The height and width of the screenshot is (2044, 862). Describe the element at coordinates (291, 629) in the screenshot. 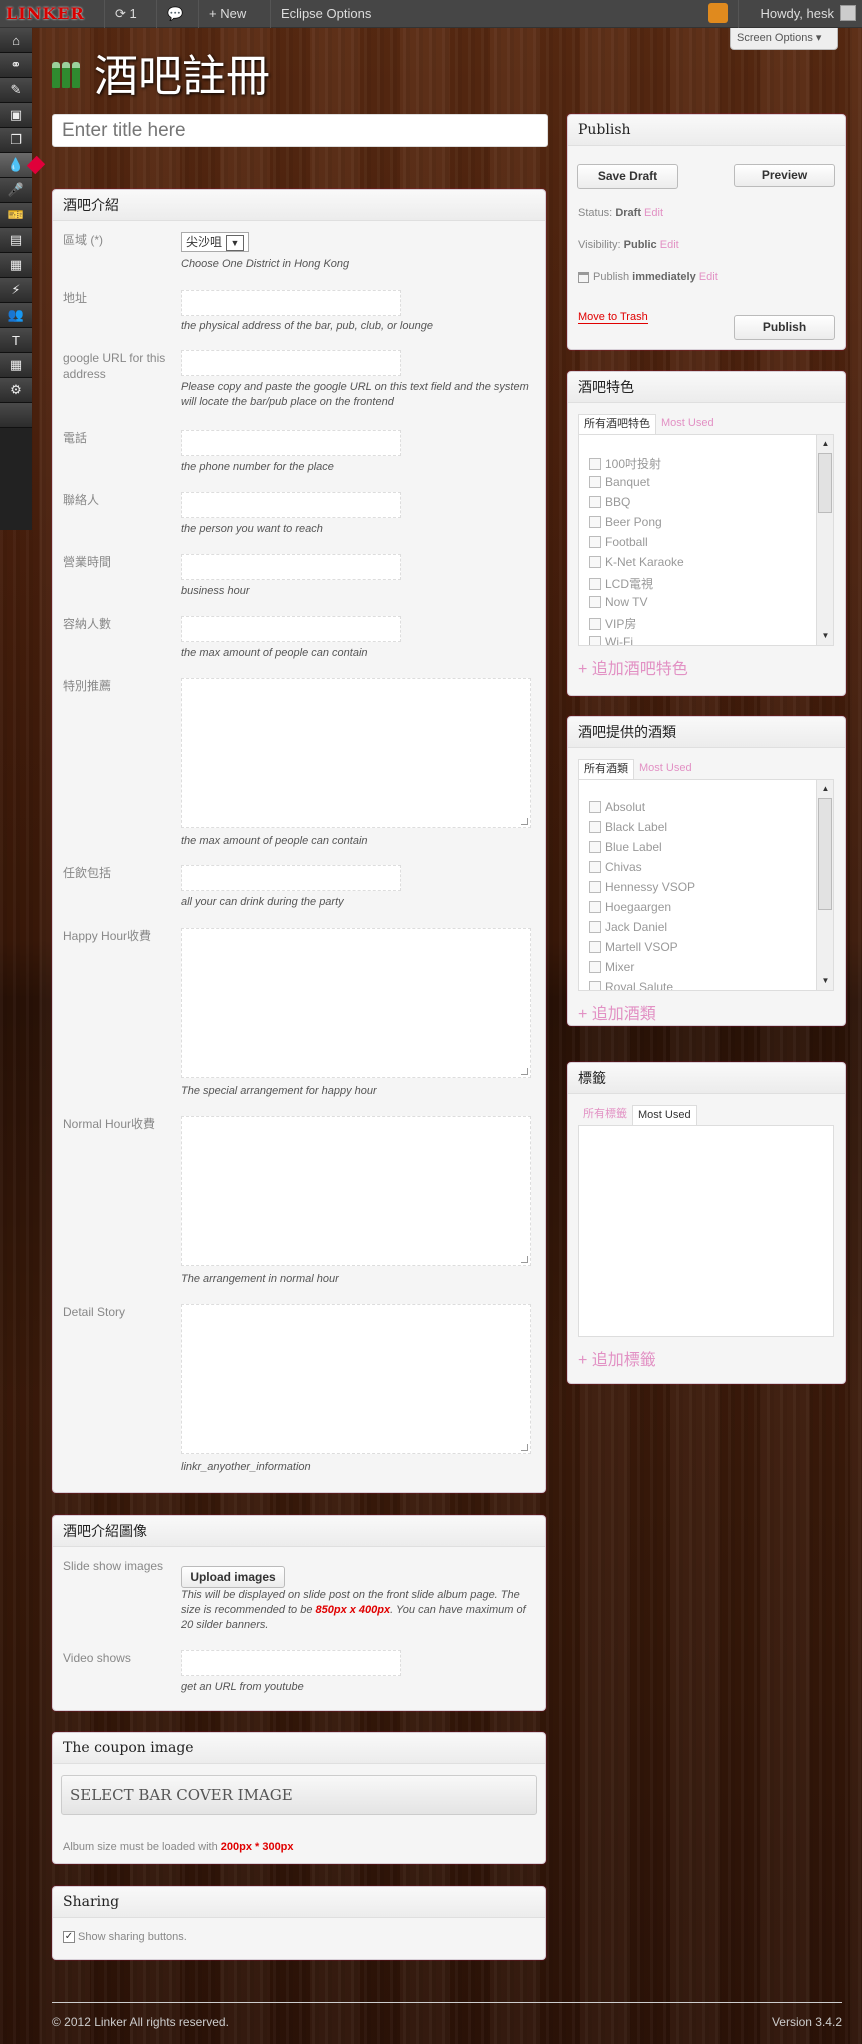

I see `capacity-input` at that location.